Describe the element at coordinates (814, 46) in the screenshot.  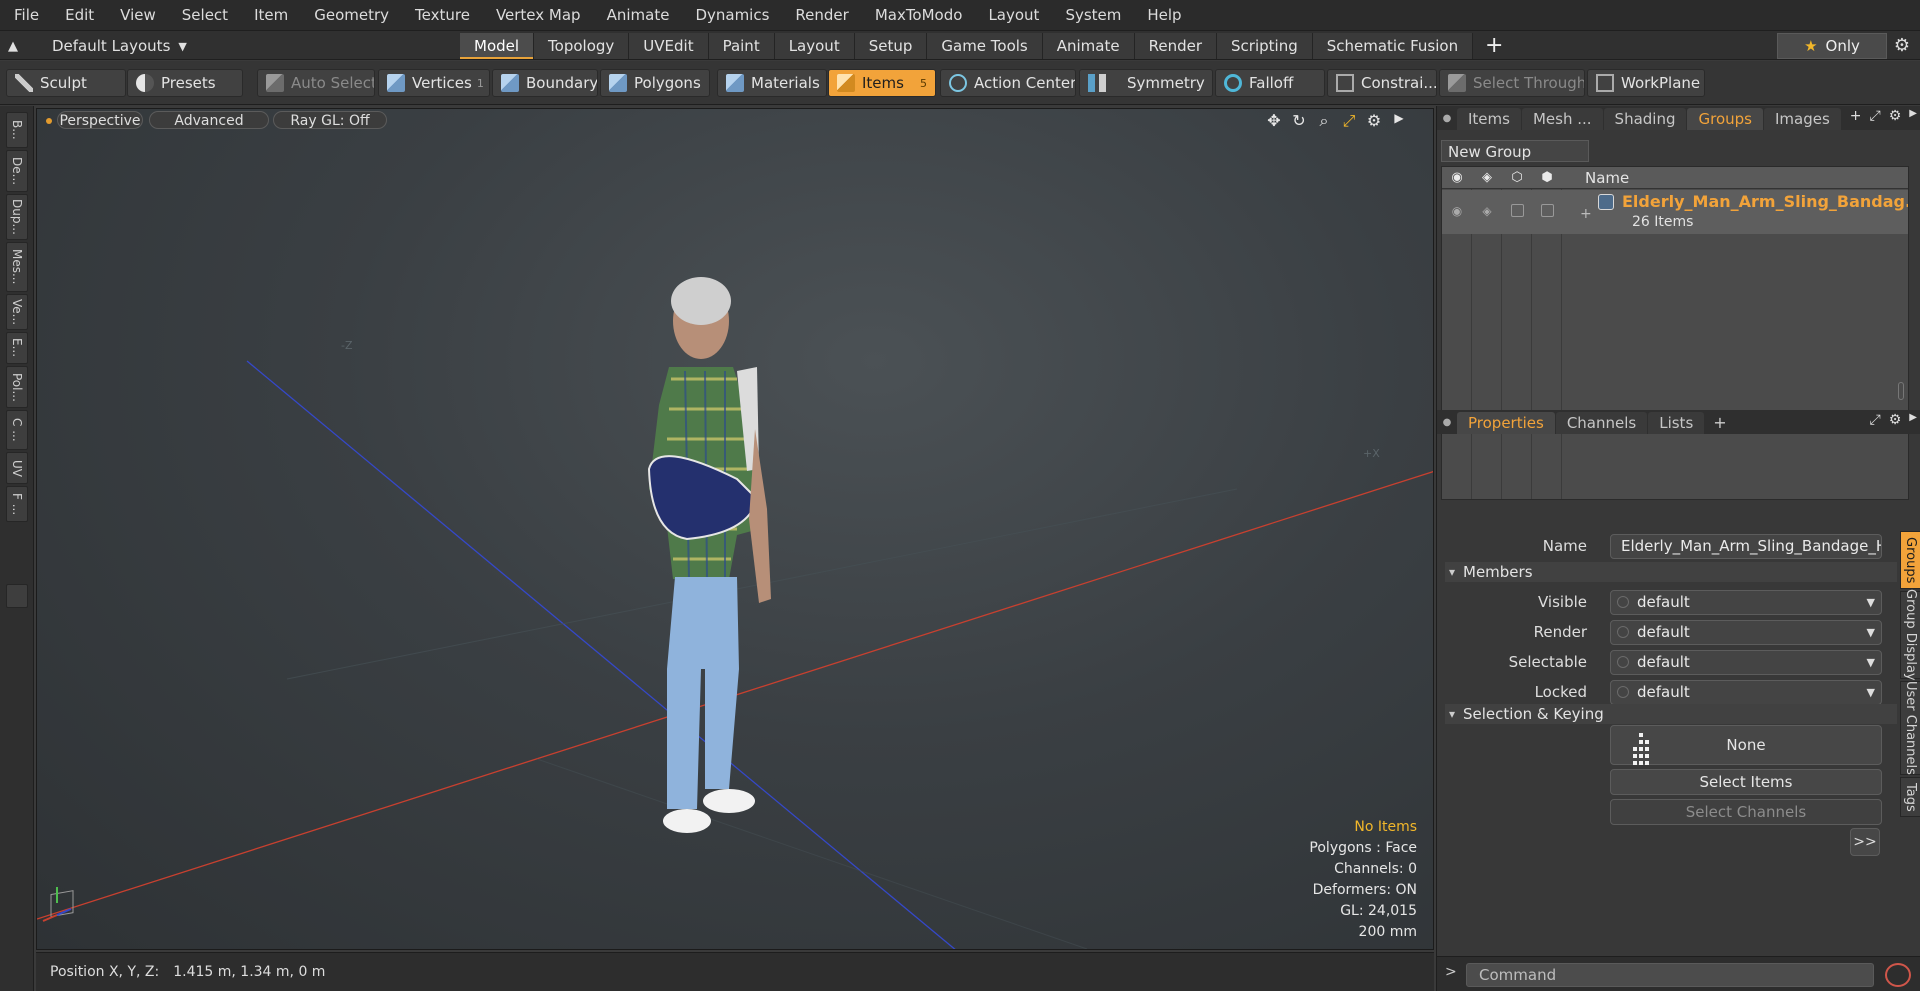
I see `tab-layout: Layout` at that location.